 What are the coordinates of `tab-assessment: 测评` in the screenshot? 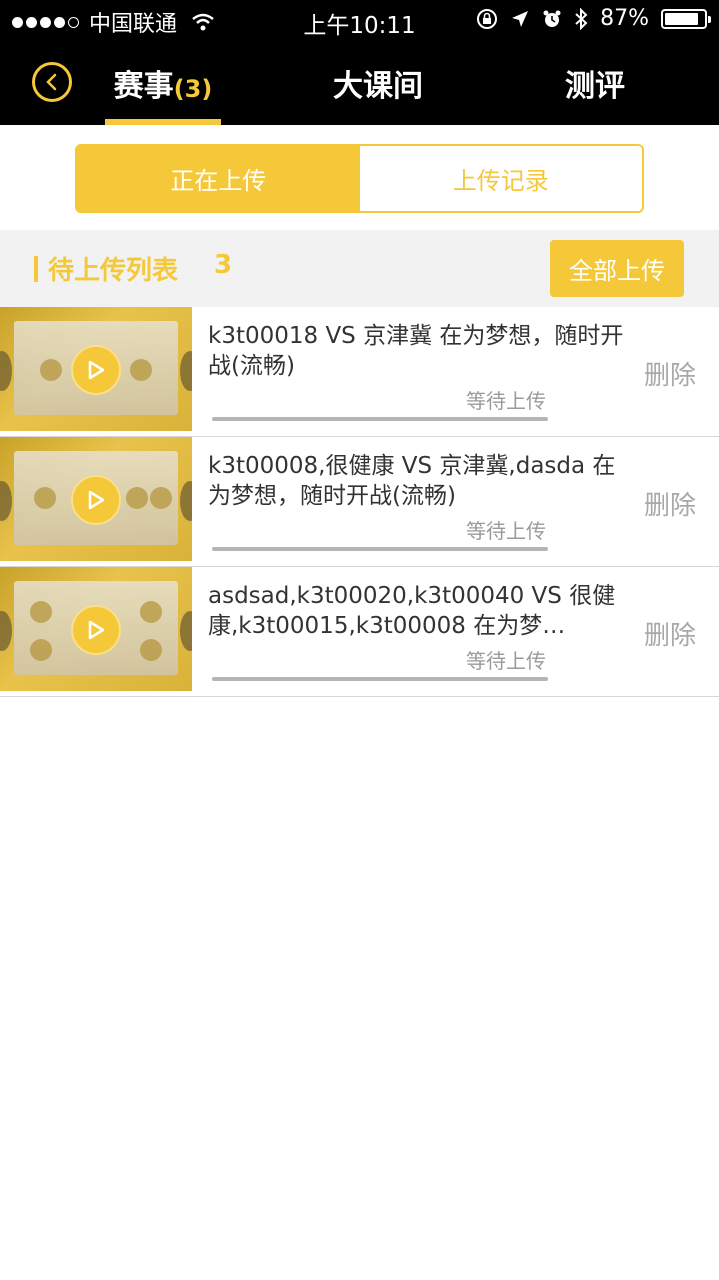 It's located at (595, 82).